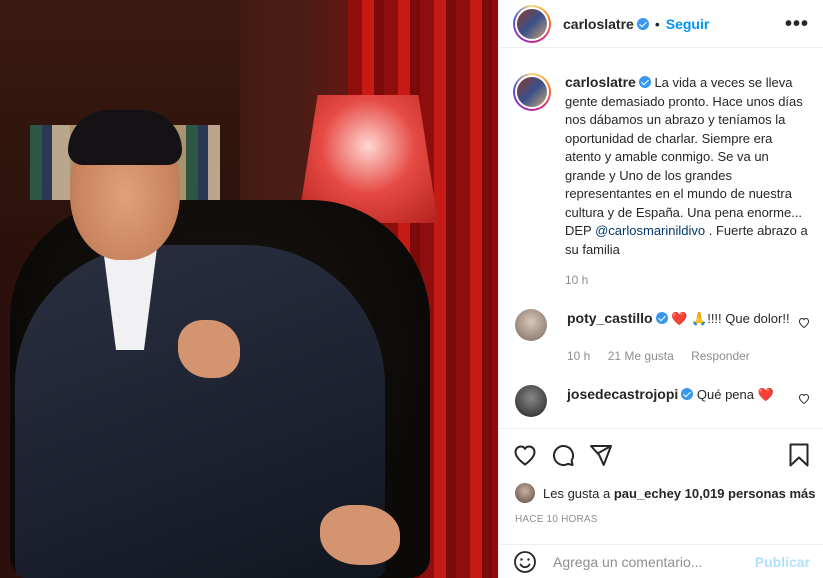 The width and height of the screenshot is (823, 578). I want to click on post-timestamp: HACE 10 HORAS, so click(556, 519).